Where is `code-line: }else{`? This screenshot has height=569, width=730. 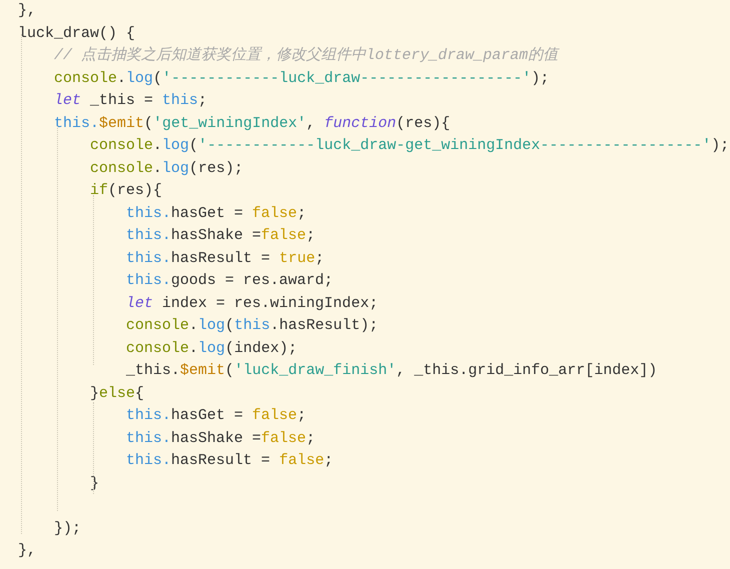
code-line: }else{ is located at coordinates (116, 393).